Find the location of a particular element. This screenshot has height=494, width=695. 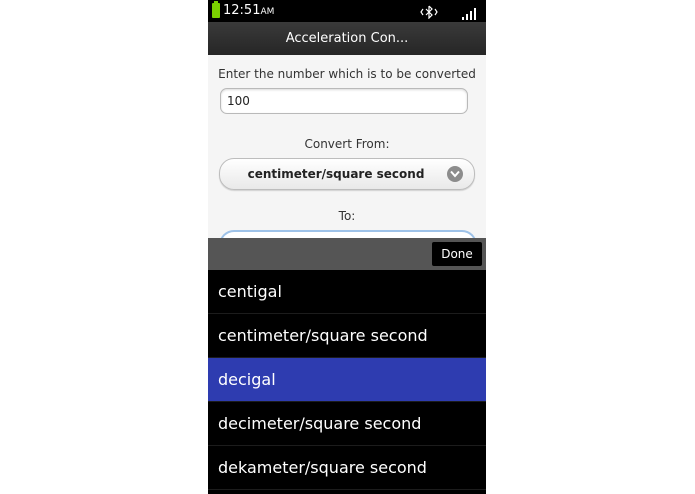

picker-item-dekameter-square-second: dekameter/square second is located at coordinates (347, 468).